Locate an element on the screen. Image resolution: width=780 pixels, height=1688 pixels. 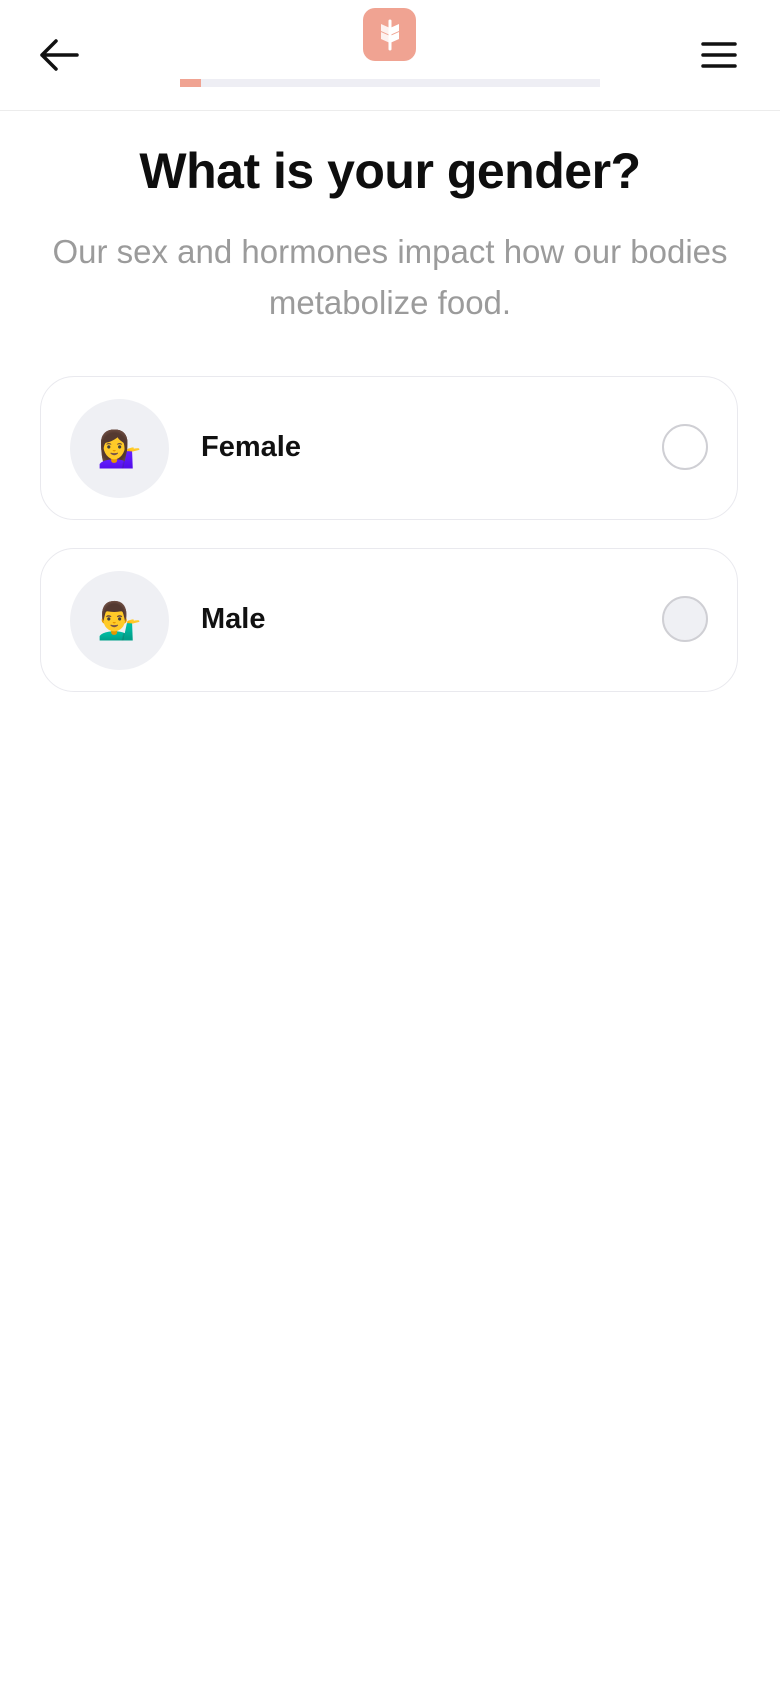
top-bar is located at coordinates (390, 55).